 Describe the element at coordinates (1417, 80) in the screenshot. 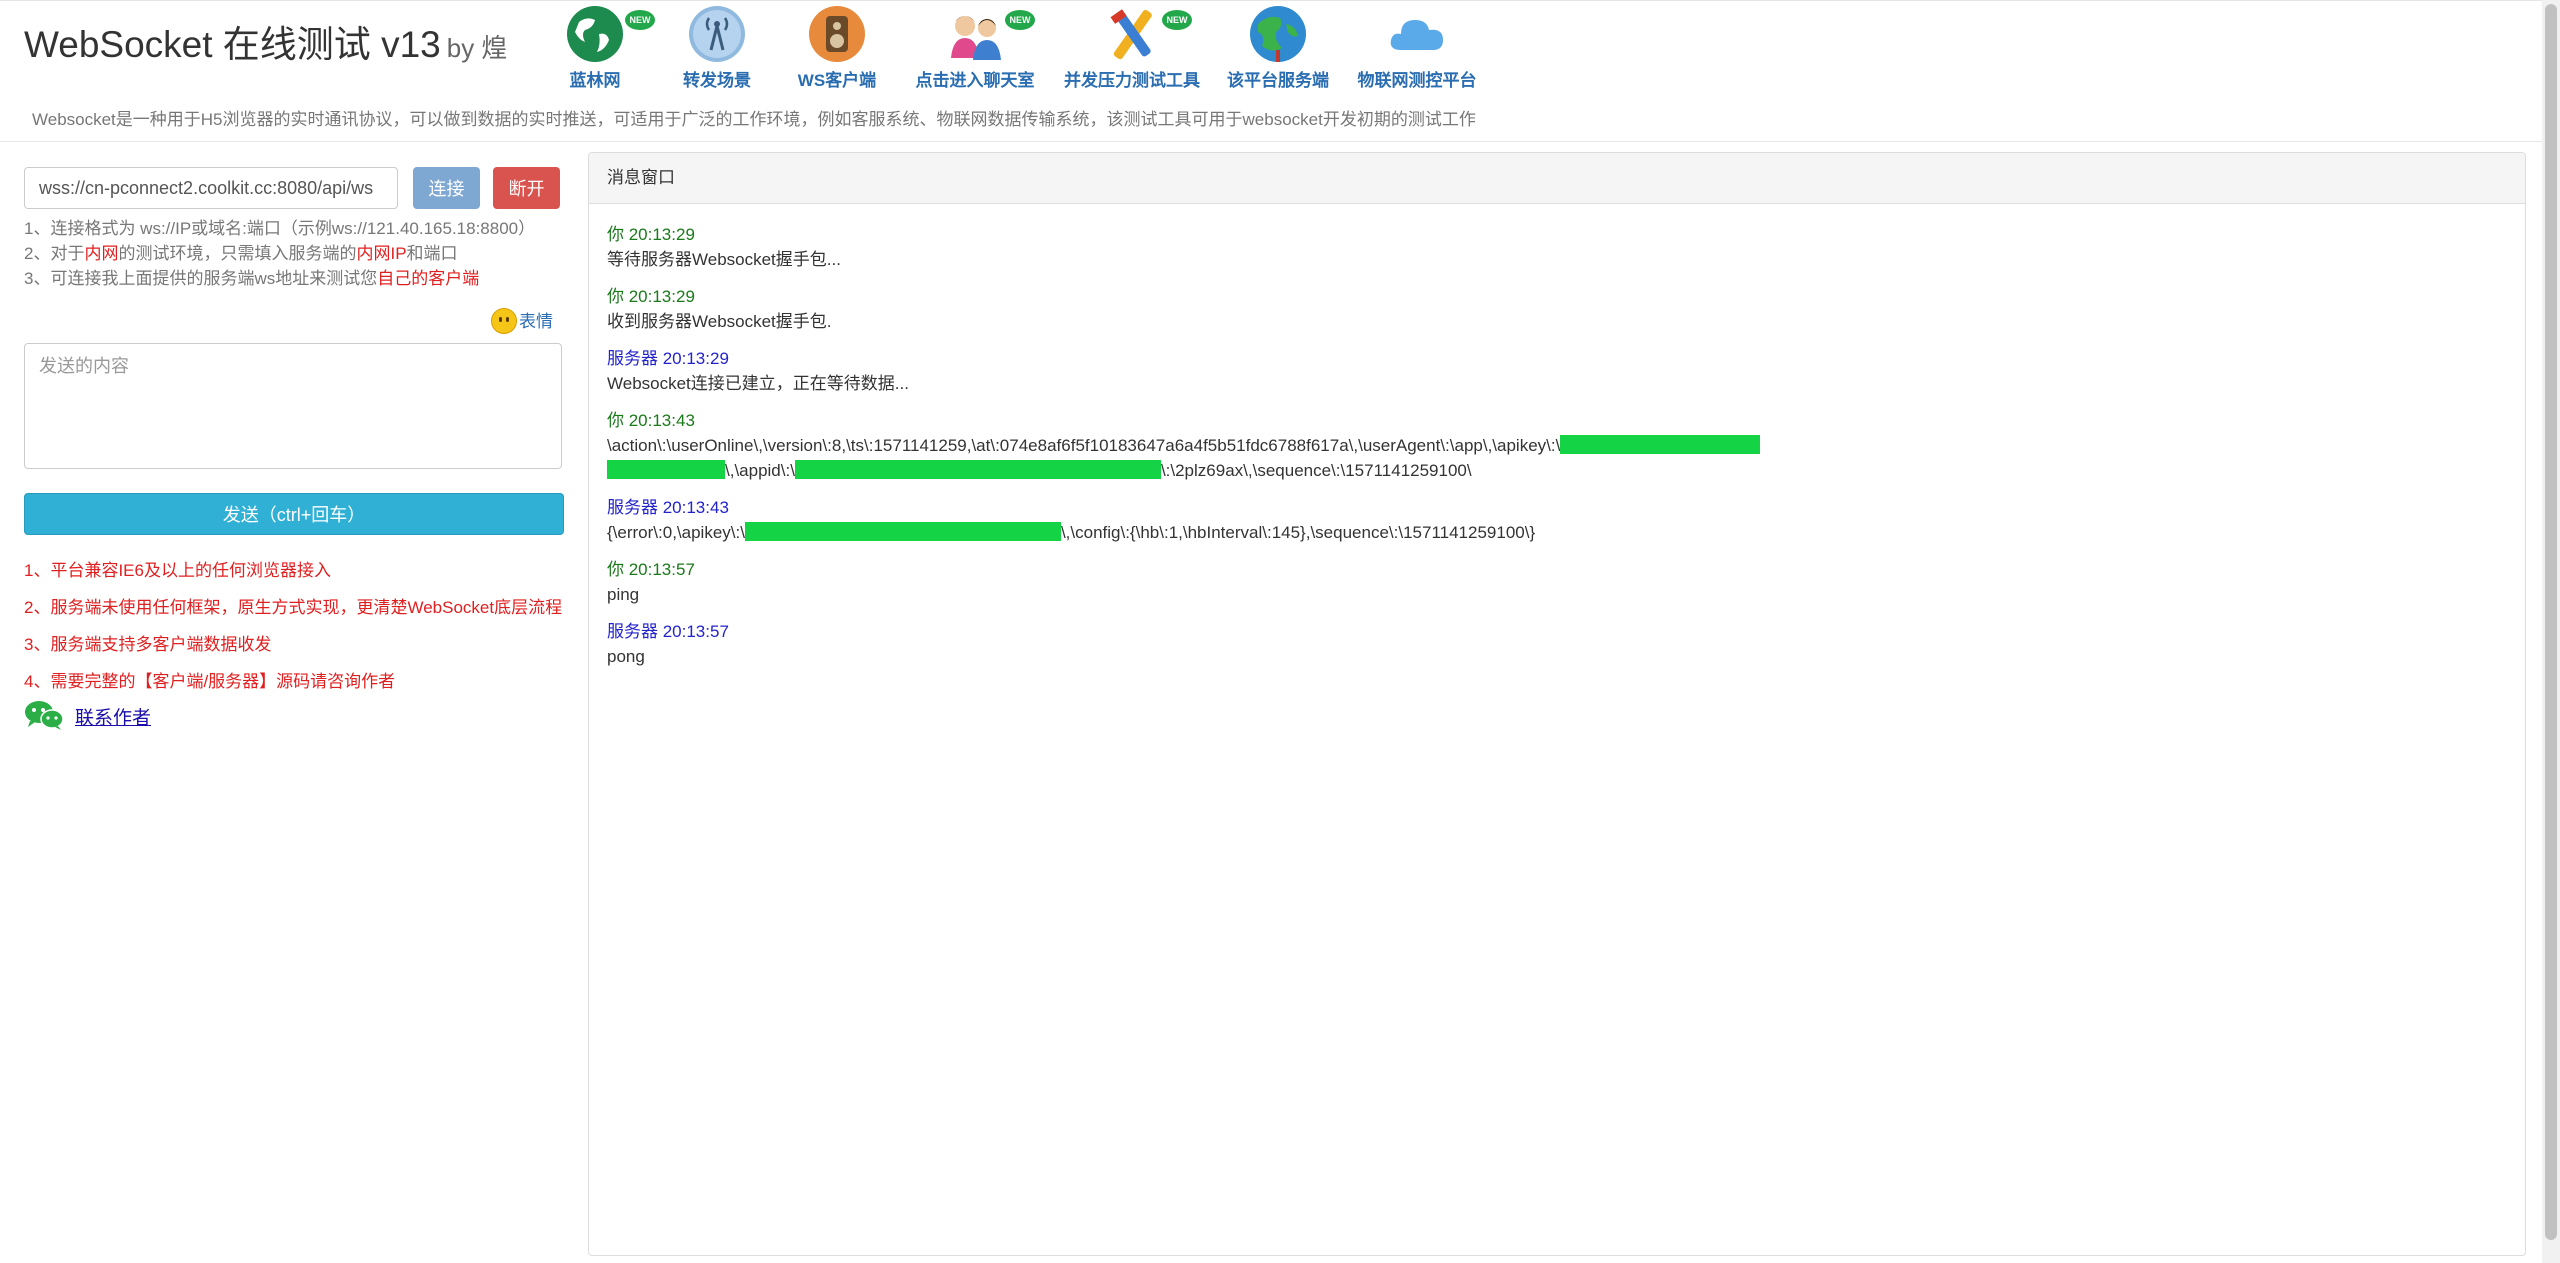

I see `nav-label: 物联网测控平台` at that location.